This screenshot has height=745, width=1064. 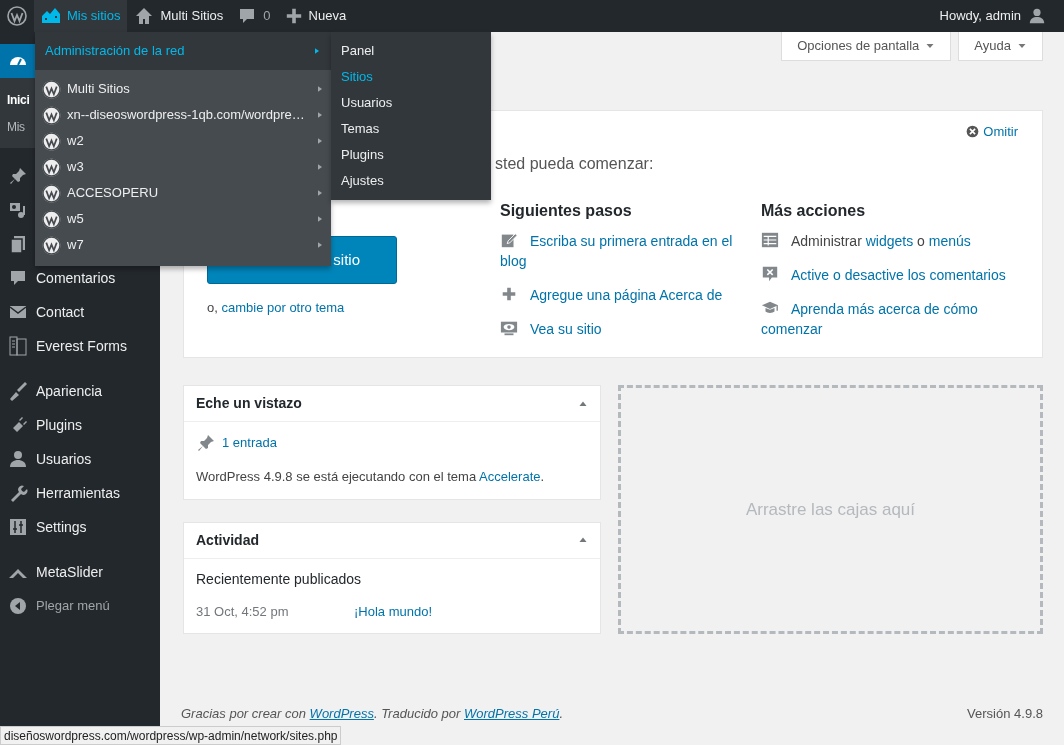 I want to click on widget-title: Actividad, so click(x=227, y=540).